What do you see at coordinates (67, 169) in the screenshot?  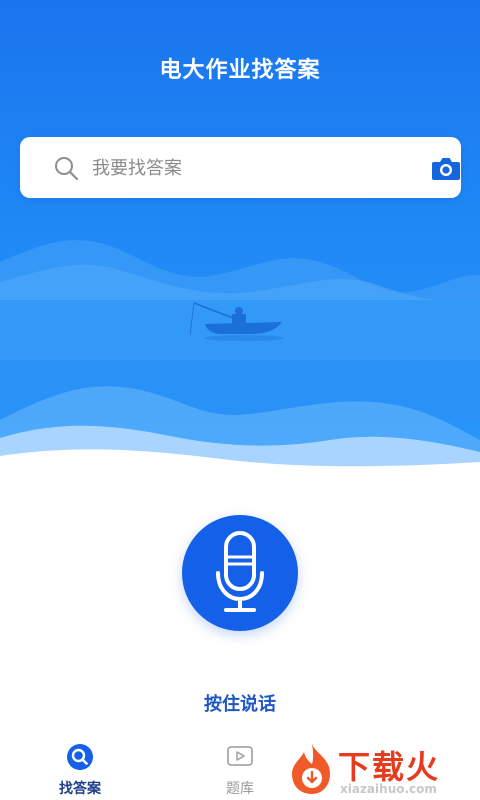 I see `search-icon` at bounding box center [67, 169].